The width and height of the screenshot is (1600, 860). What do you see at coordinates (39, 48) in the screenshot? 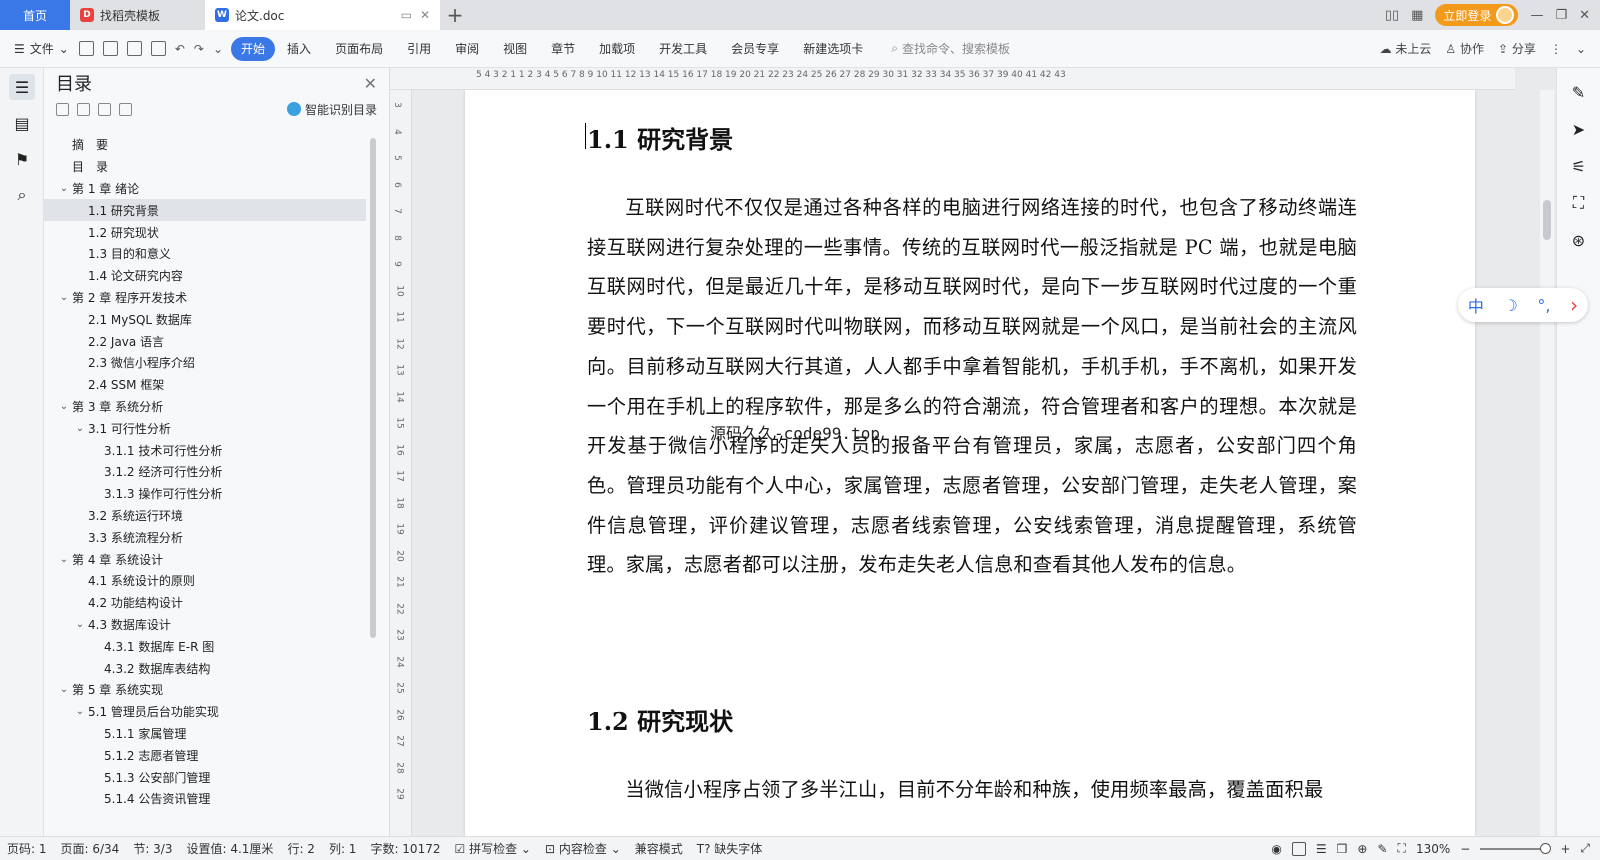
I see `file-menu: ☰ 文件 ⌄` at bounding box center [39, 48].